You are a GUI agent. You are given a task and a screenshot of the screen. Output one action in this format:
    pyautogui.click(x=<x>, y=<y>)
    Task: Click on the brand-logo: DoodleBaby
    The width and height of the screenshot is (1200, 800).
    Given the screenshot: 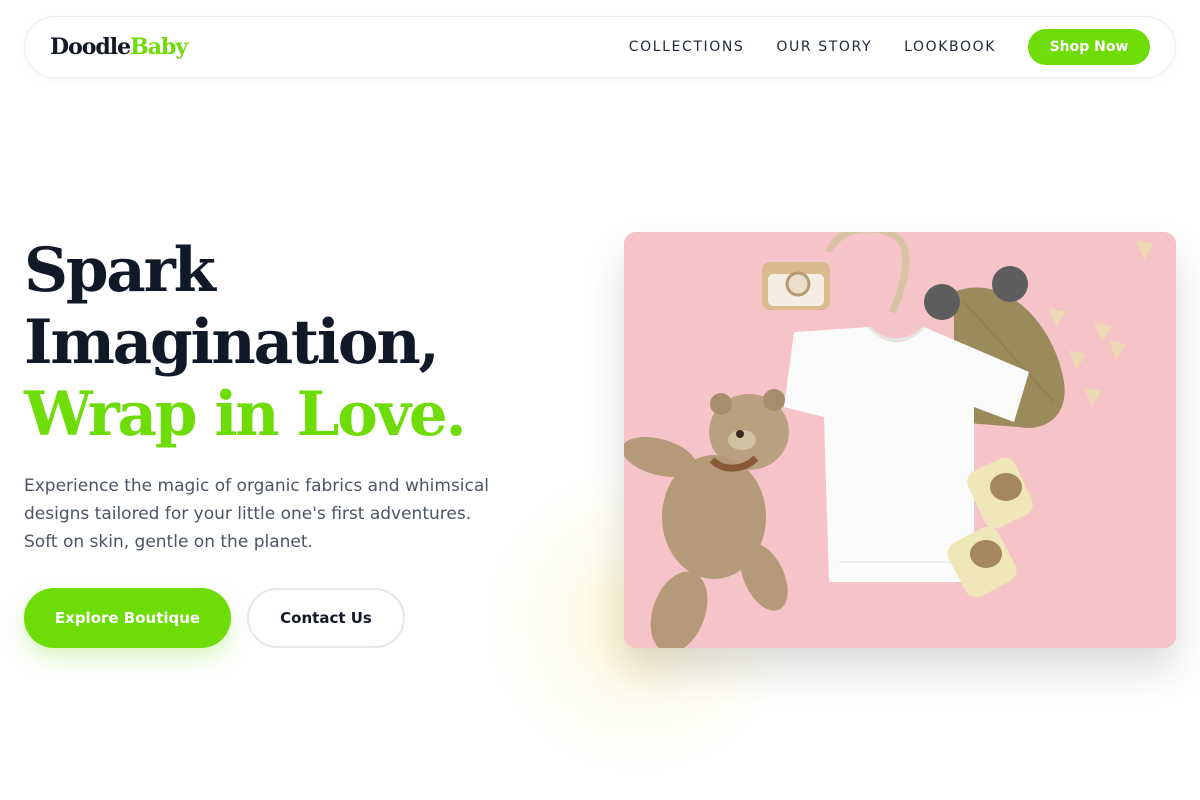 What is the action you would take?
    pyautogui.click(x=119, y=47)
    